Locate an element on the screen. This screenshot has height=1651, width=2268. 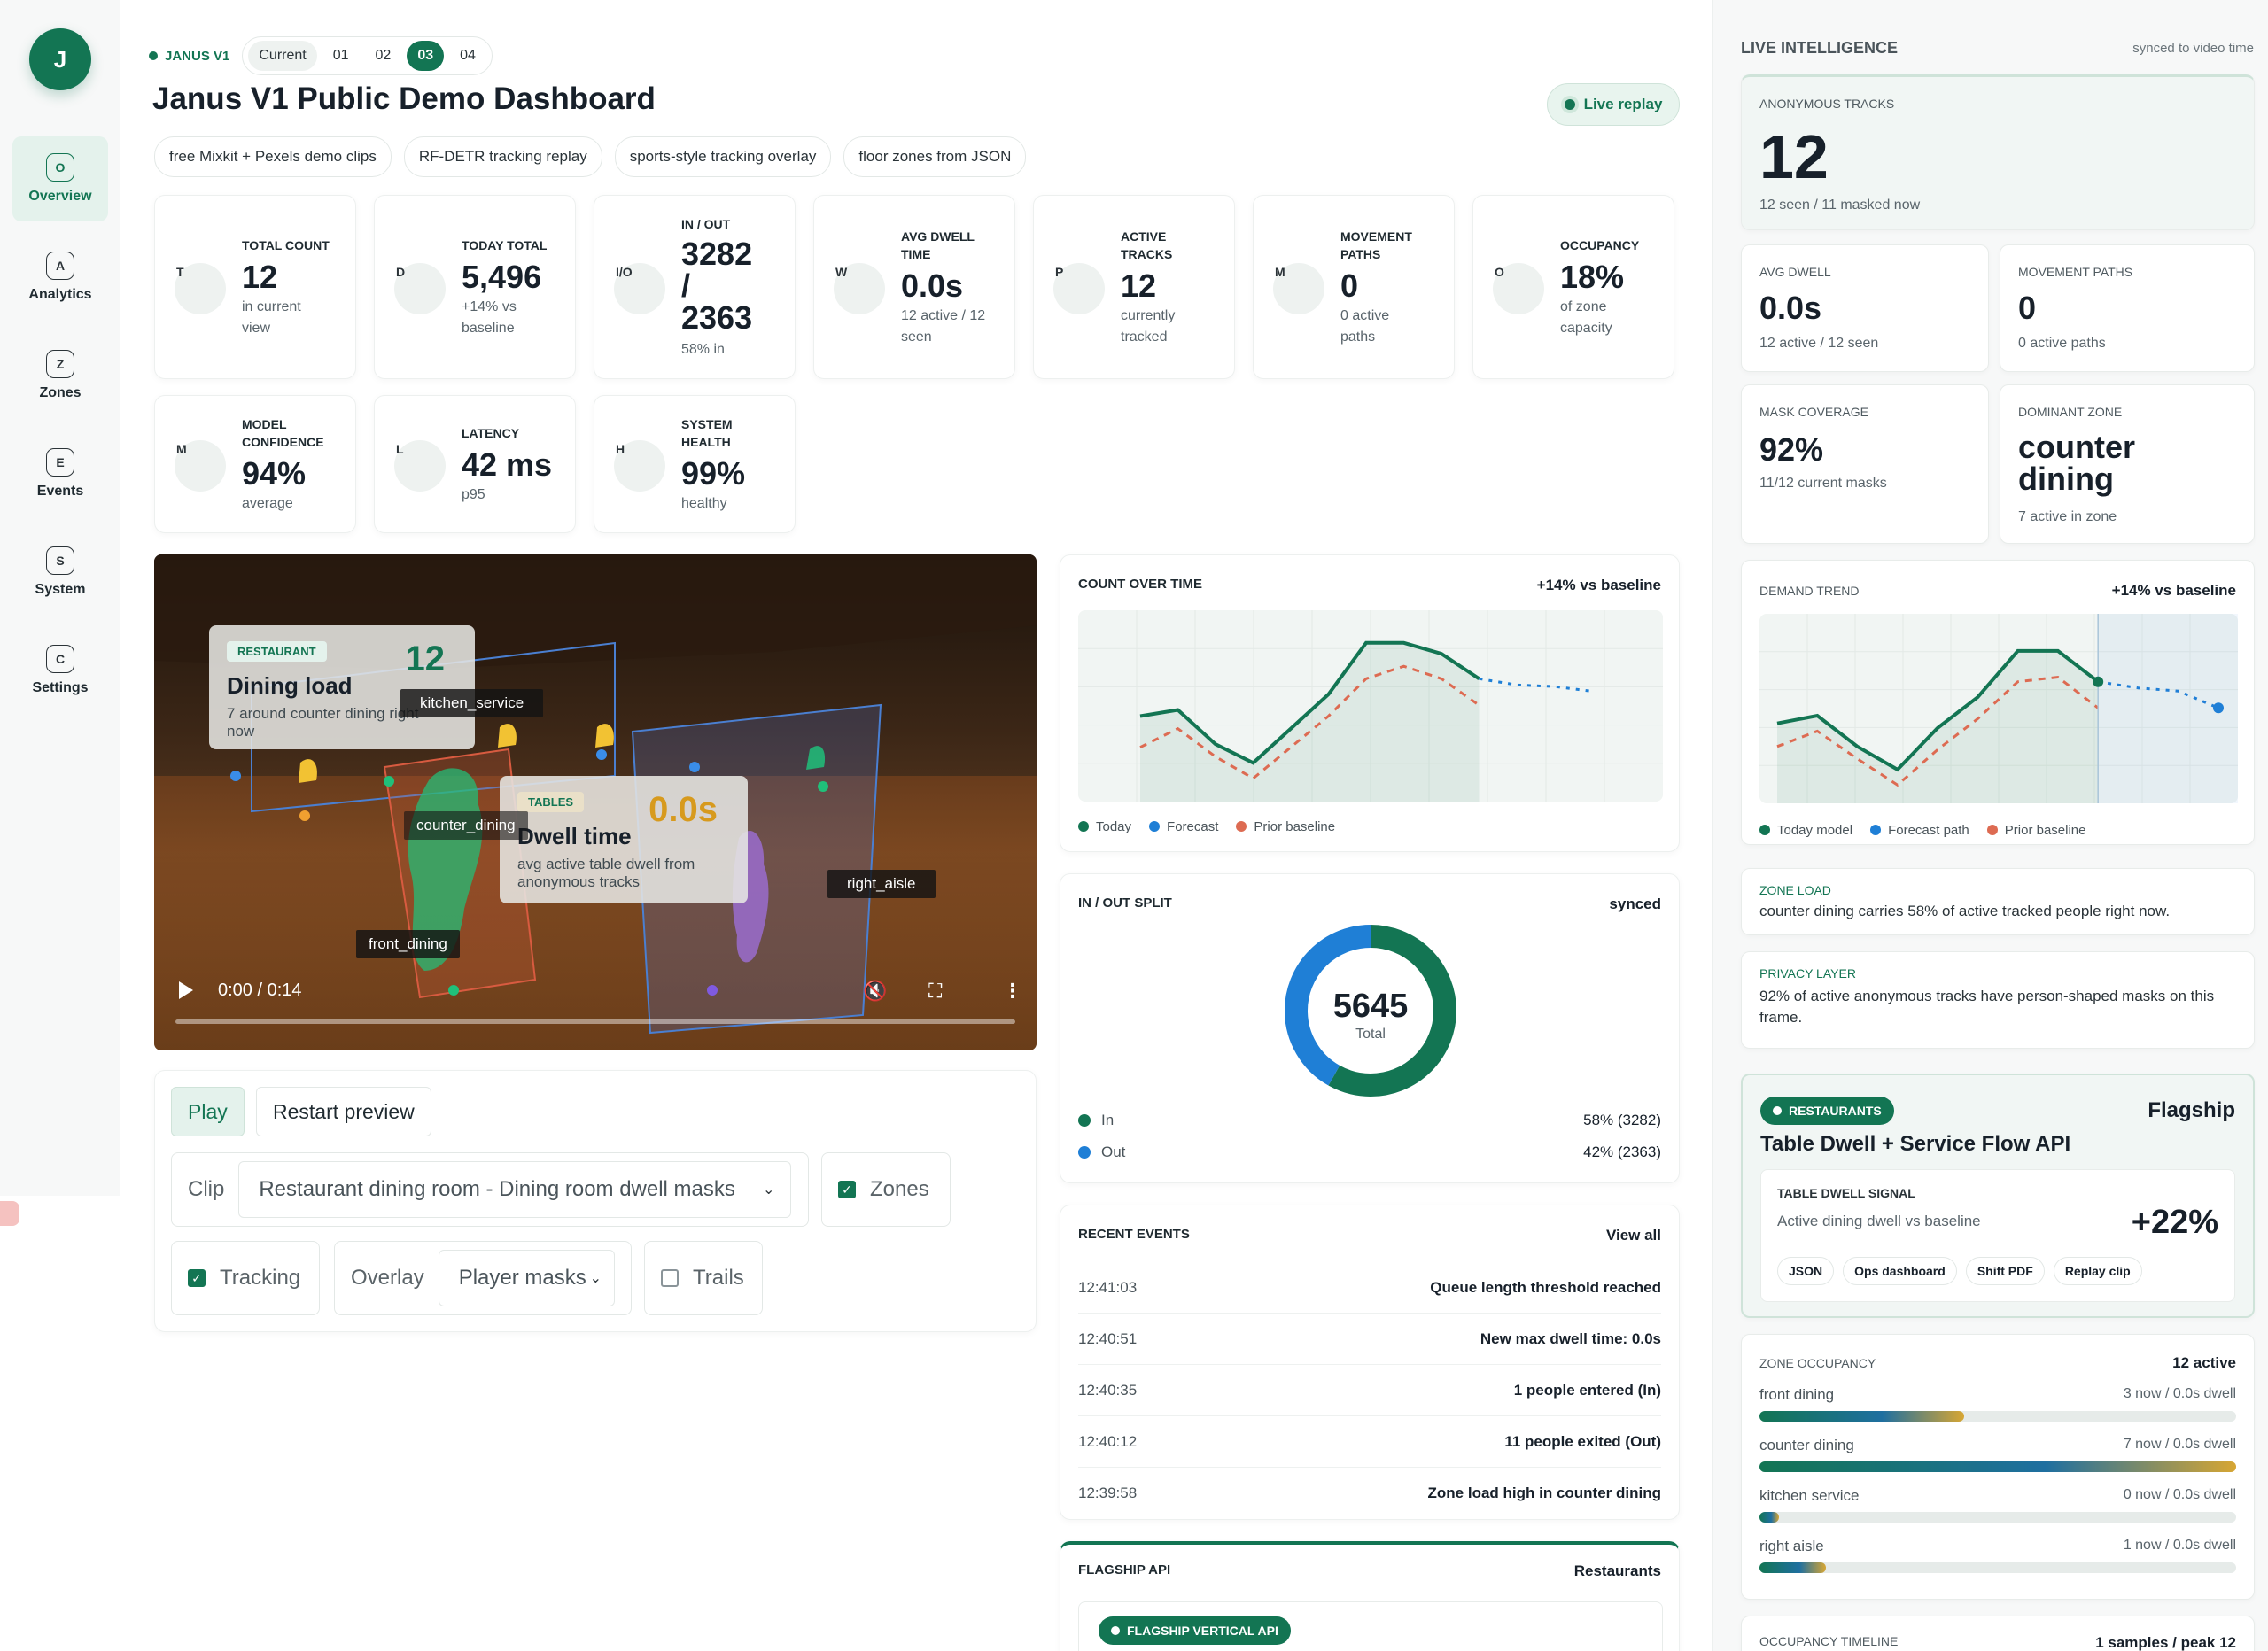
tag-replay-clip: Replay clip is located at coordinates (2097, 1271).